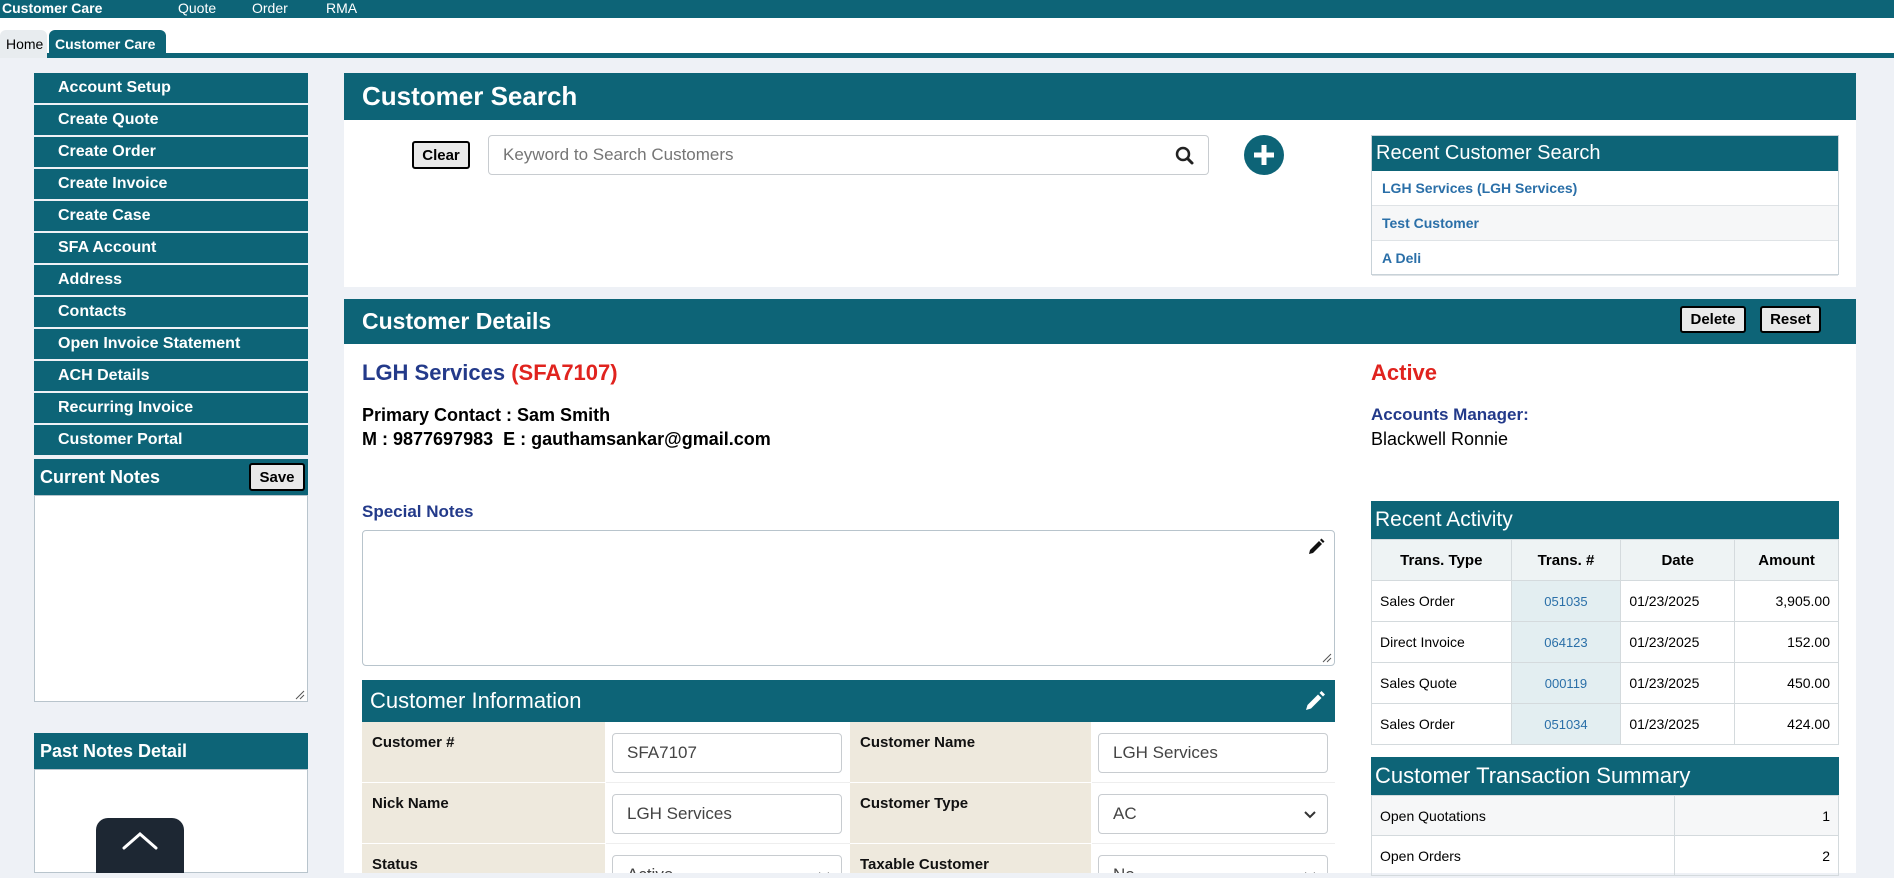 This screenshot has height=878, width=1894. What do you see at coordinates (484, 858) in the screenshot?
I see `field-label: Status` at bounding box center [484, 858].